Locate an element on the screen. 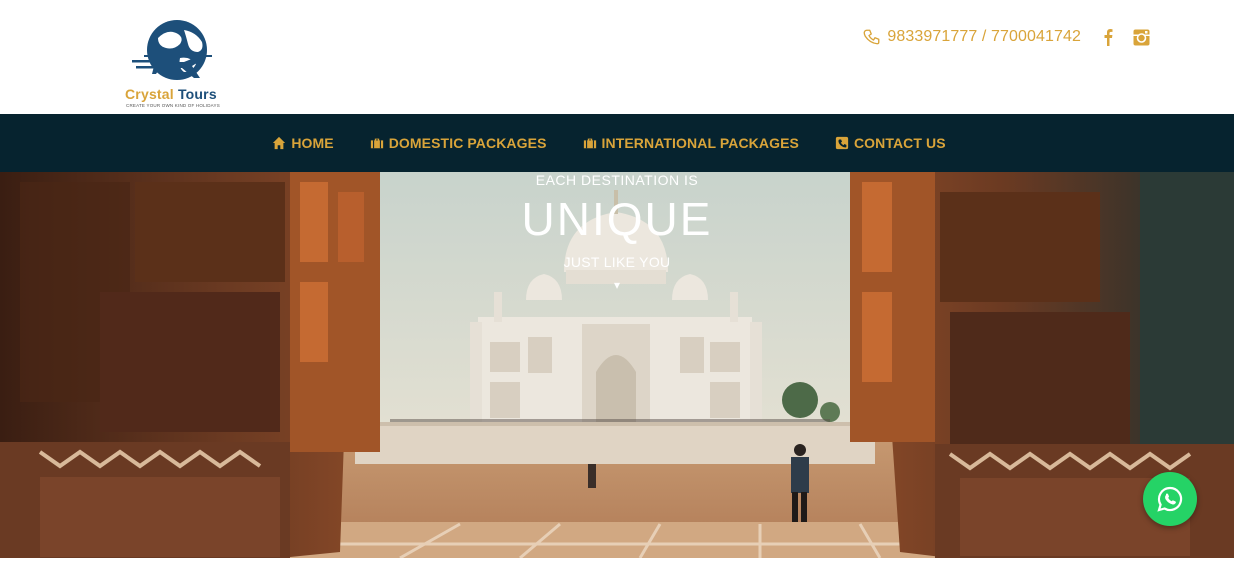  nav-item-contact-us: CONTACT US is located at coordinates (890, 143).